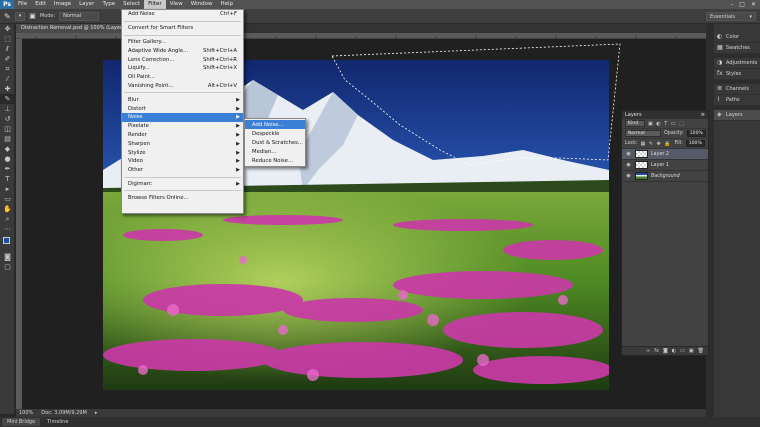 The image size is (760, 427). I want to click on screen-mode-icon: ▢, so click(7, 267).